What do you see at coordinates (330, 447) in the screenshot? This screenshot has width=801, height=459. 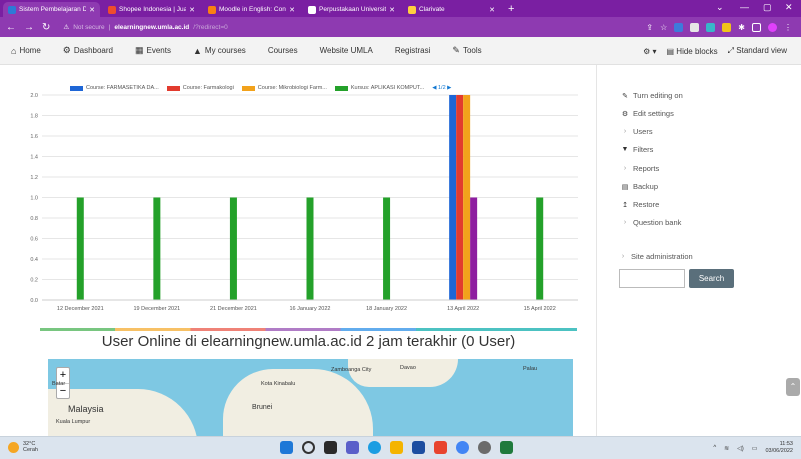 I see `task-view-icon` at bounding box center [330, 447].